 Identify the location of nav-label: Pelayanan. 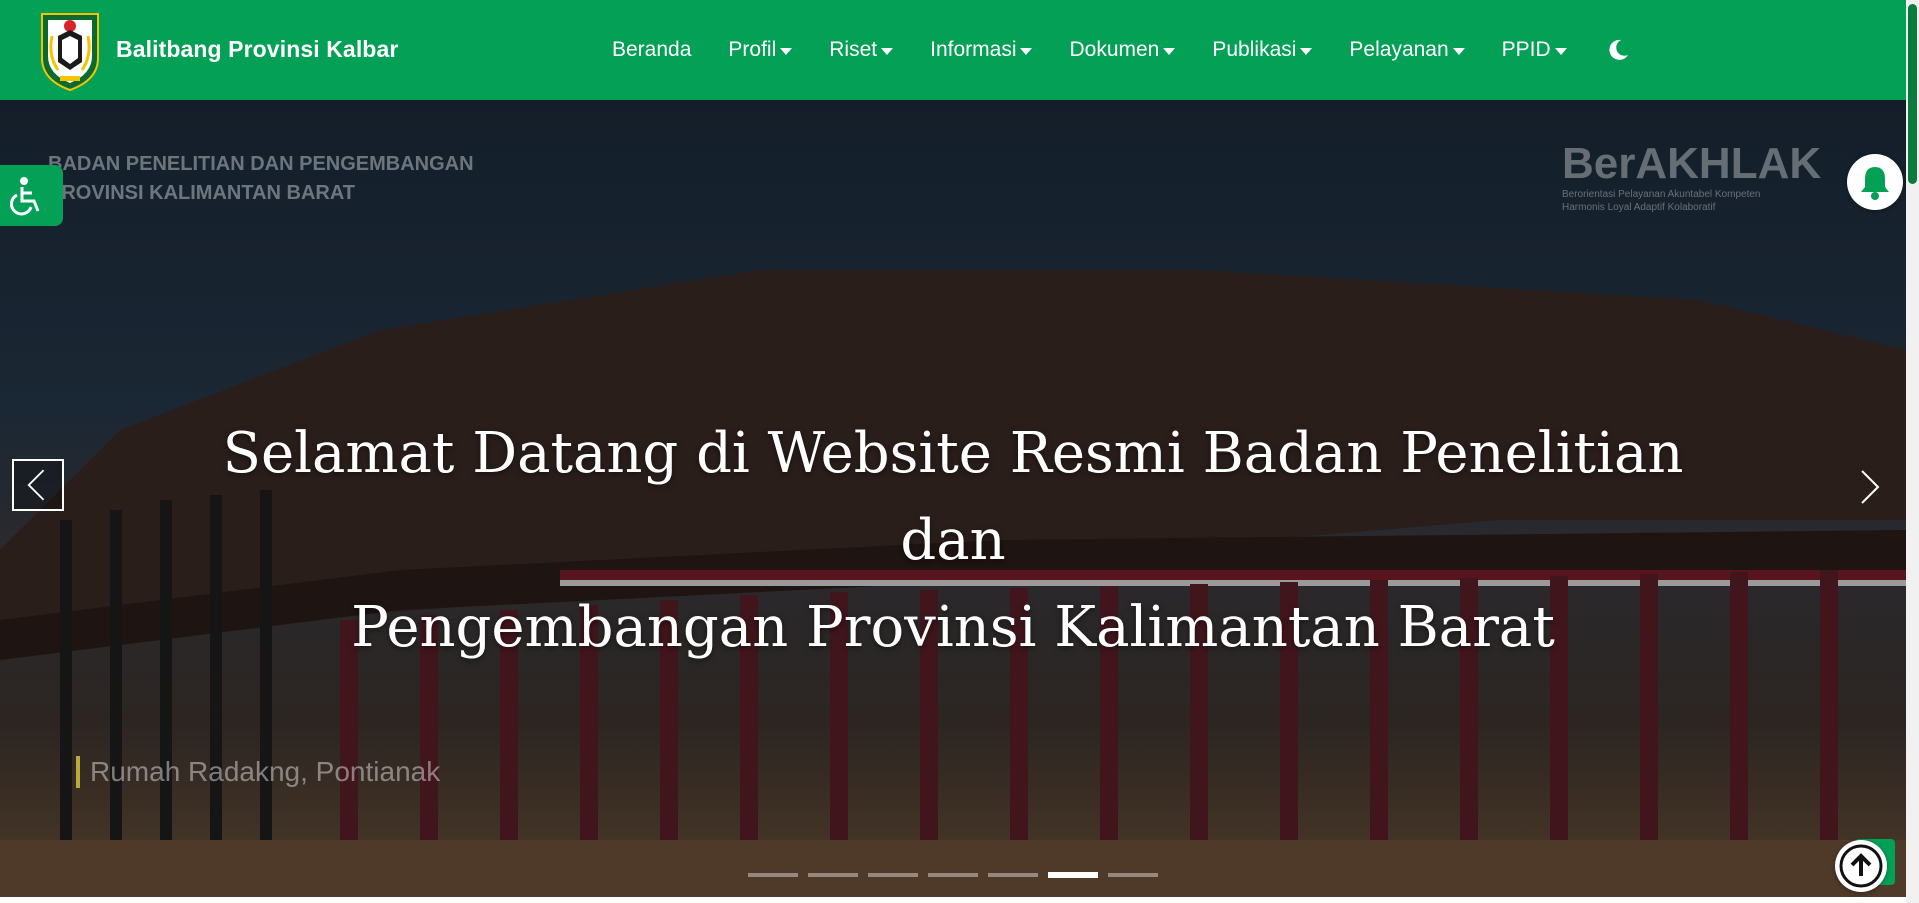
(1399, 49).